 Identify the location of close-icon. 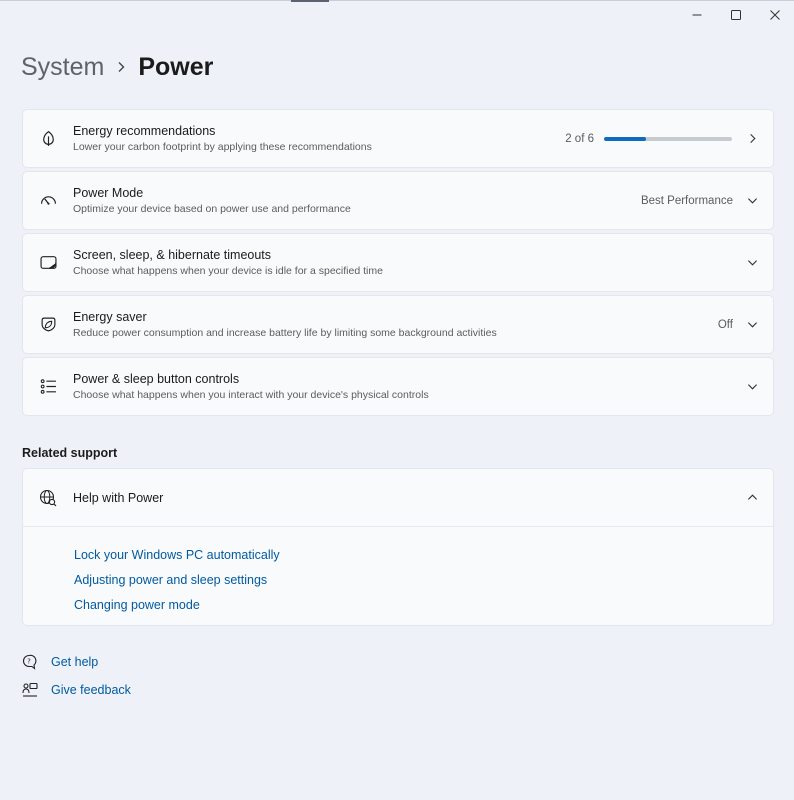
(774, 15).